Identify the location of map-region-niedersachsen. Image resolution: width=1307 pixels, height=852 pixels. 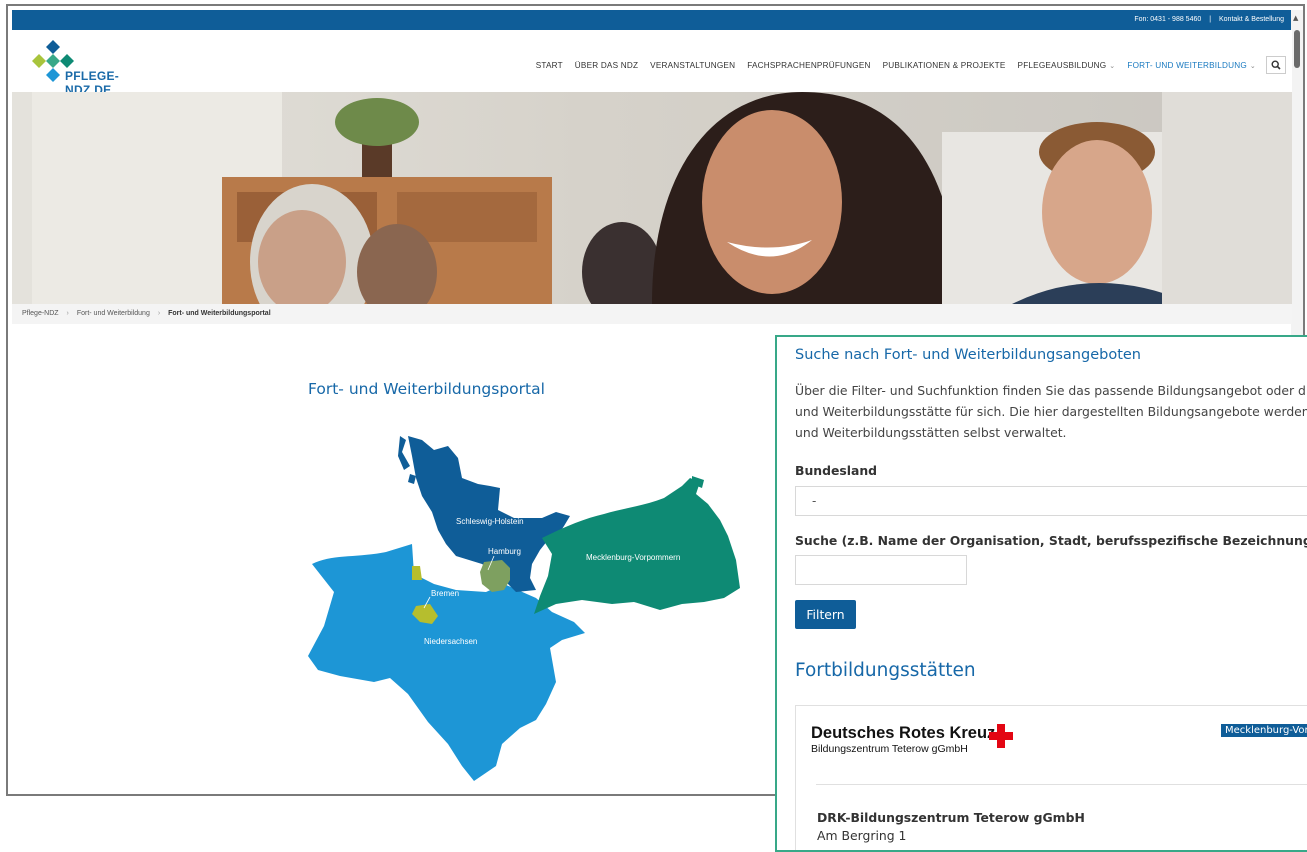
(446, 662).